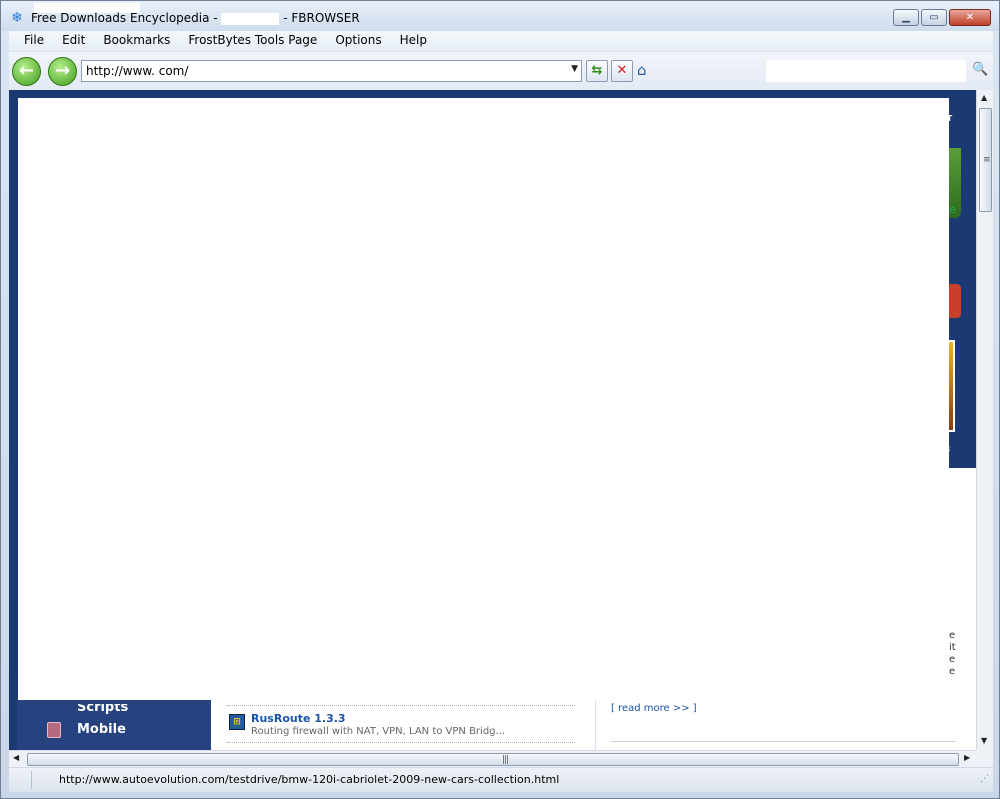  I want to click on menu-edit: Edit, so click(73, 41).